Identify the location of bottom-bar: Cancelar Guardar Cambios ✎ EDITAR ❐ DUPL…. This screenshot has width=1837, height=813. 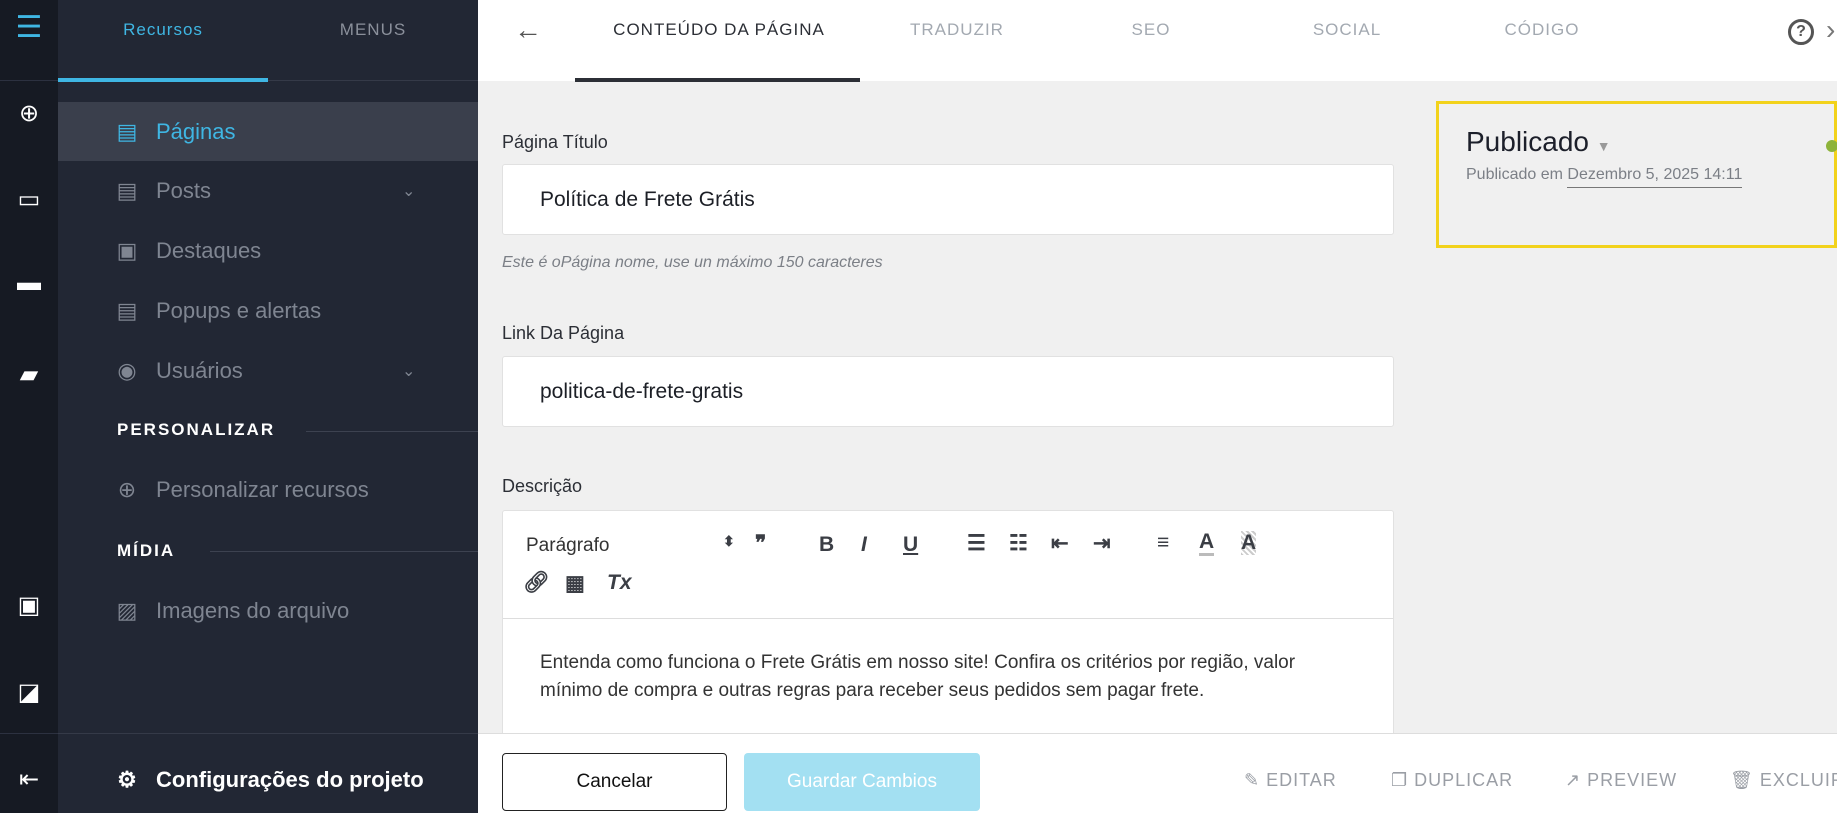
(1157, 773).